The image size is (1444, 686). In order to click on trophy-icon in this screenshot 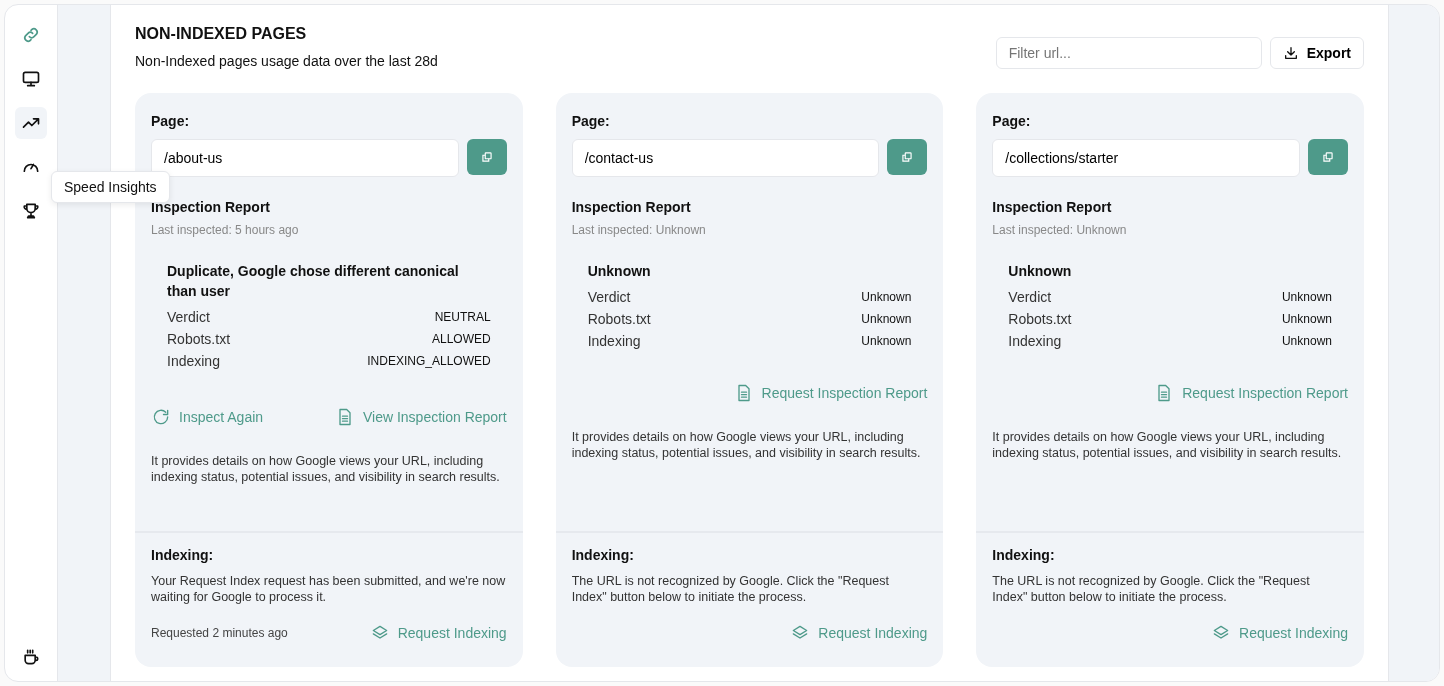, I will do `click(31, 211)`.